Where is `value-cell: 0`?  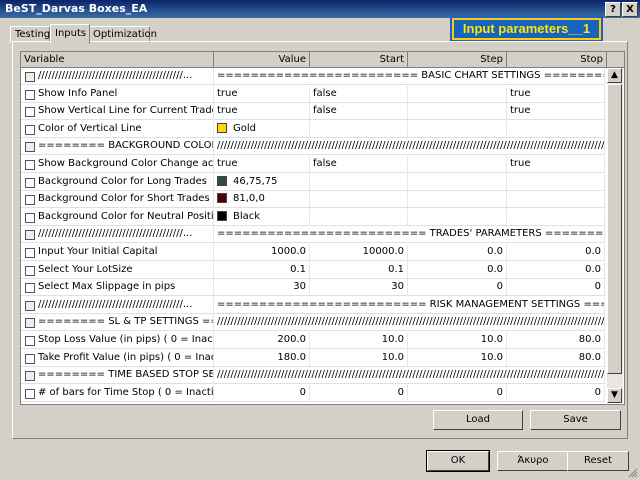
value-cell: 0 is located at coordinates (262, 392).